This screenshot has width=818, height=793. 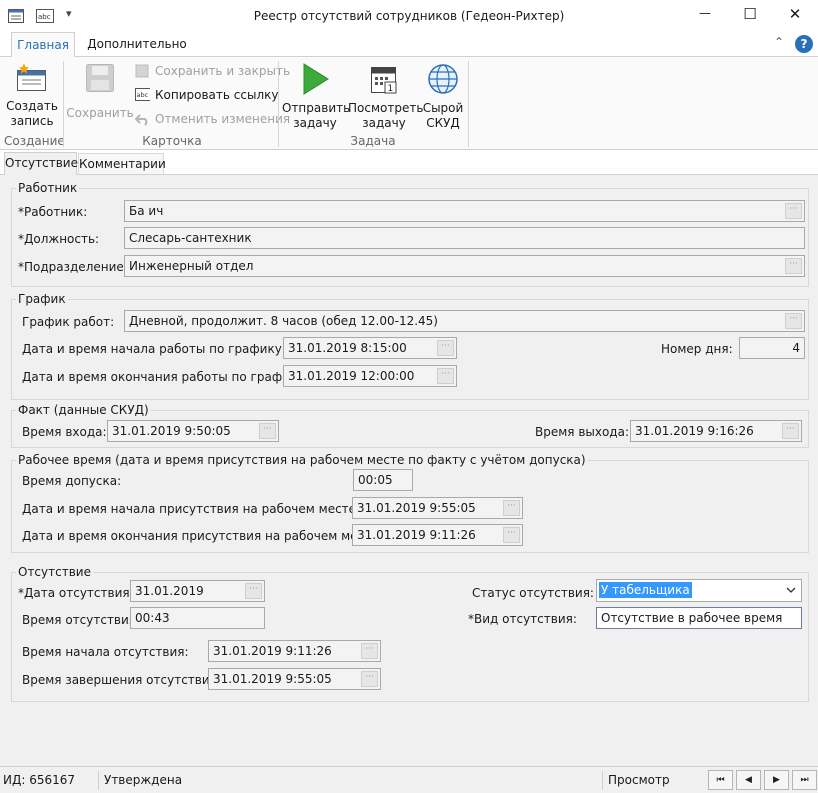 I want to click on absence-end-field: 31.01.2019 9:55:05 ···, so click(x=294, y=679).